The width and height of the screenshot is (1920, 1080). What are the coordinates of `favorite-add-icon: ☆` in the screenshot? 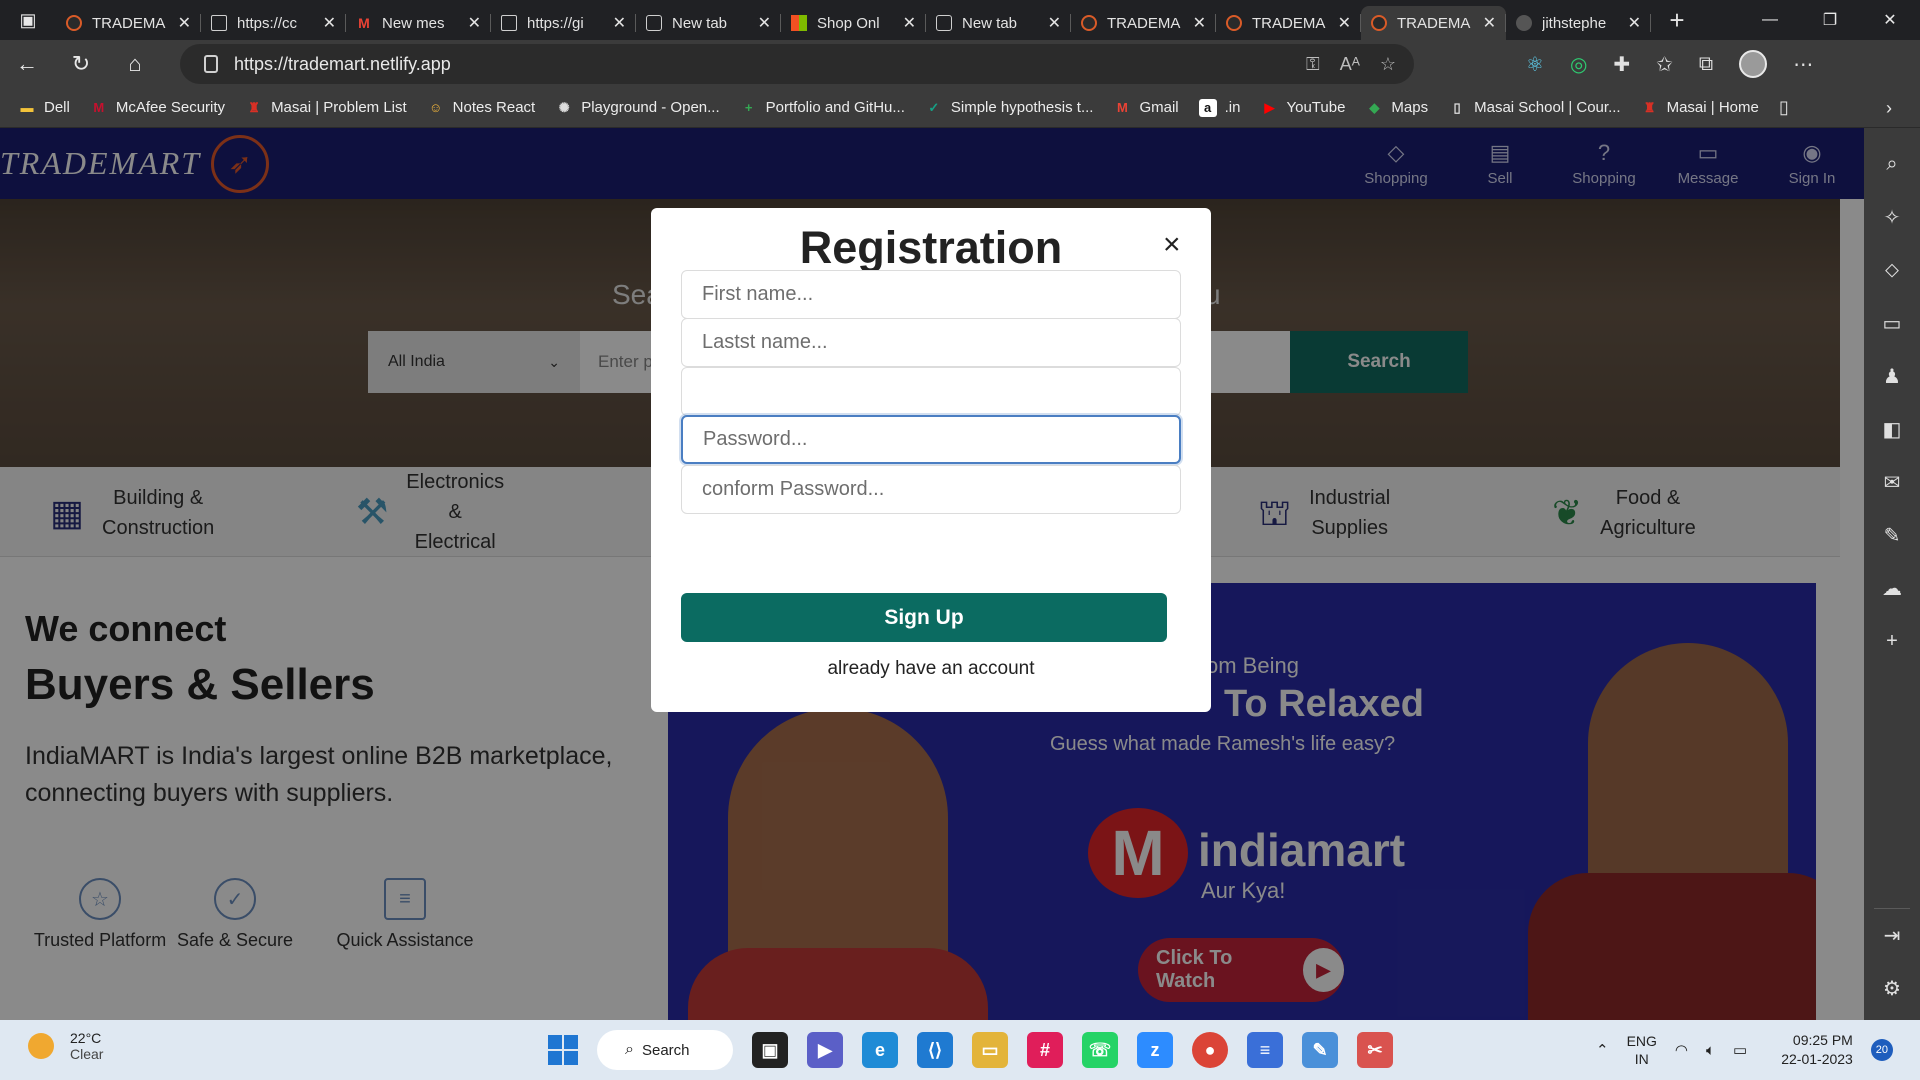 It's located at (1388, 64).